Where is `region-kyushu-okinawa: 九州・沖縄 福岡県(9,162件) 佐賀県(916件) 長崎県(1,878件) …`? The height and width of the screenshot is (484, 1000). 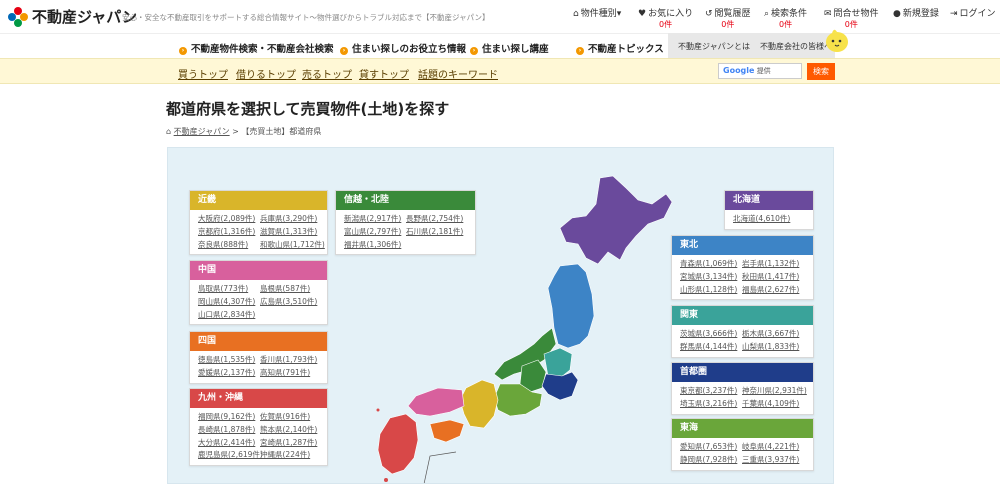
region-kyushu-okinawa: 九州・沖縄 福岡県(9,162件) 佐賀県(916件) 長崎県(1,878件) … is located at coordinates (258, 427).